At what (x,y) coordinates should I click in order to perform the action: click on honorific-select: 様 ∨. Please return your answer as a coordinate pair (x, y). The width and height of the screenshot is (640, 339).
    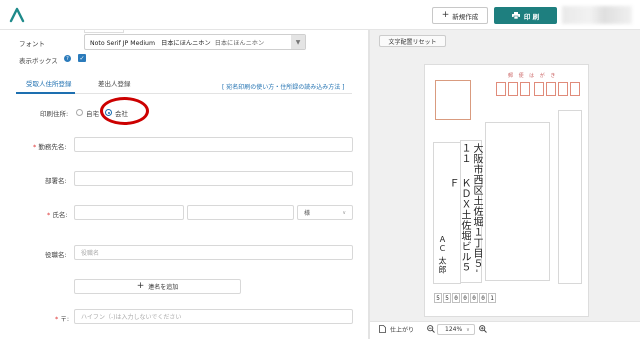
    Looking at the image, I should click on (325, 212).